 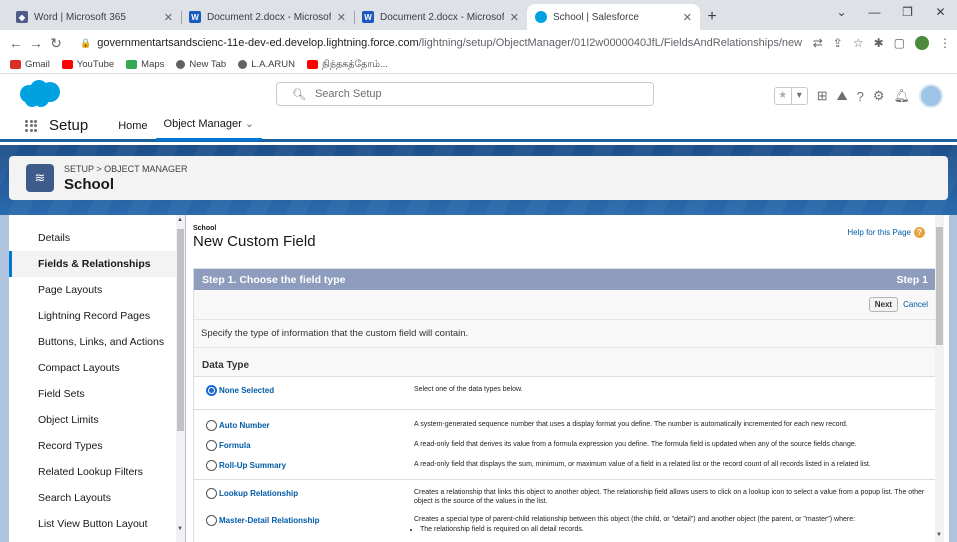 What do you see at coordinates (22, 17) in the screenshot?
I see `office-icon: ◆` at bounding box center [22, 17].